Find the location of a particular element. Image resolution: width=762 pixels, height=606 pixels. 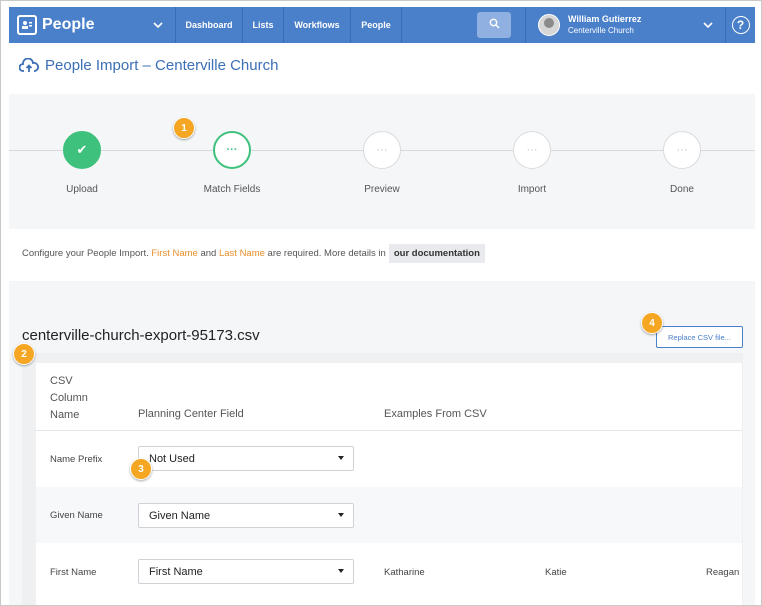

step-import: ··· Import is located at coordinates (532, 163).